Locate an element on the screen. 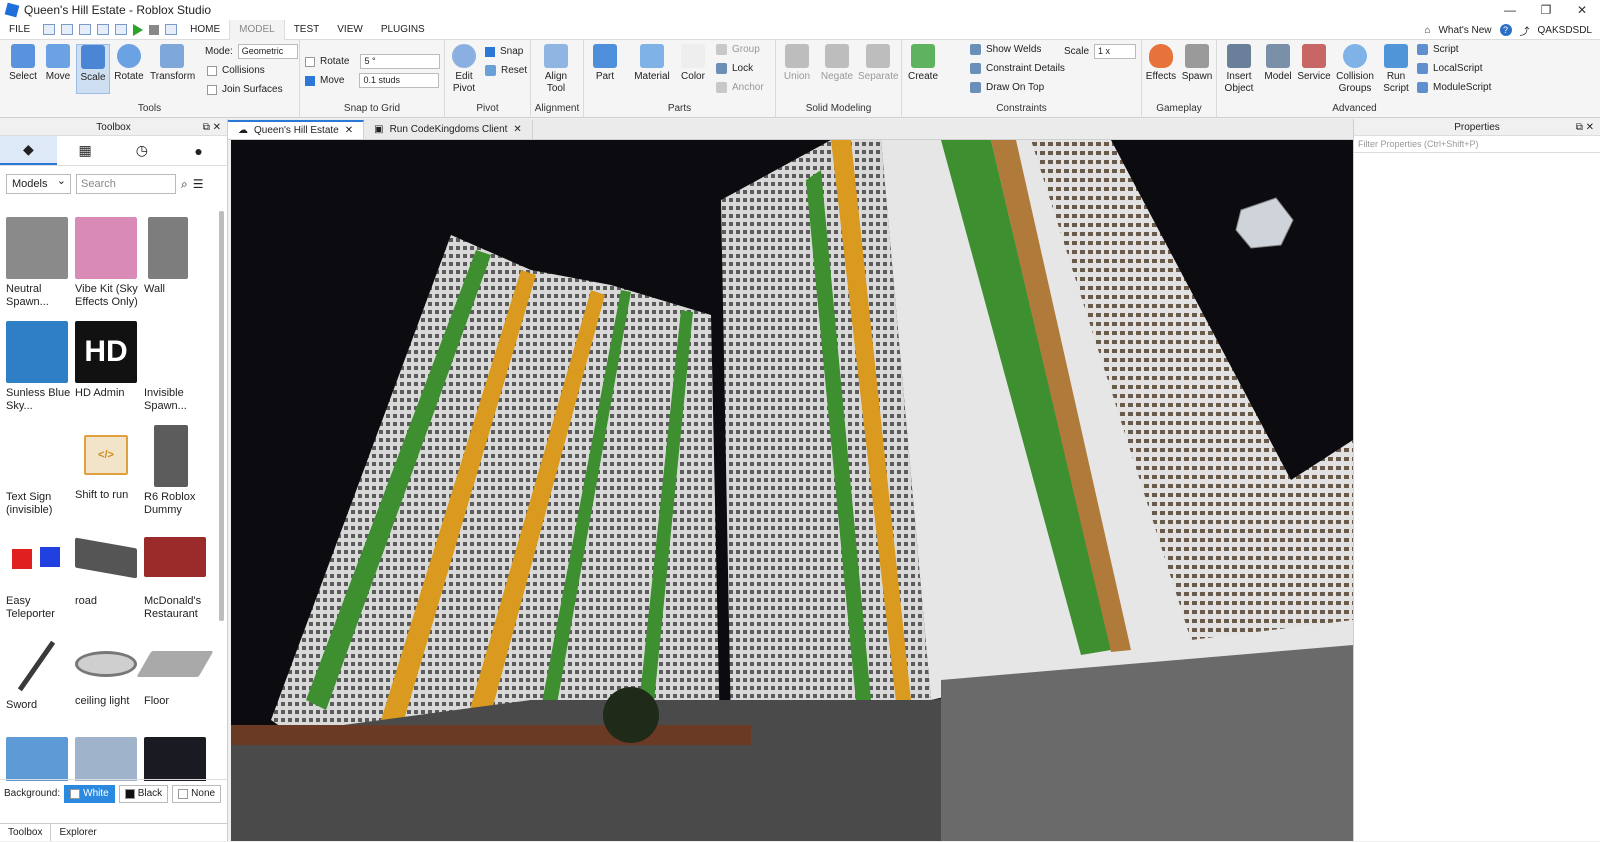 The height and width of the screenshot is (842, 1600). restore-button: ❐ is located at coordinates (1546, 10).